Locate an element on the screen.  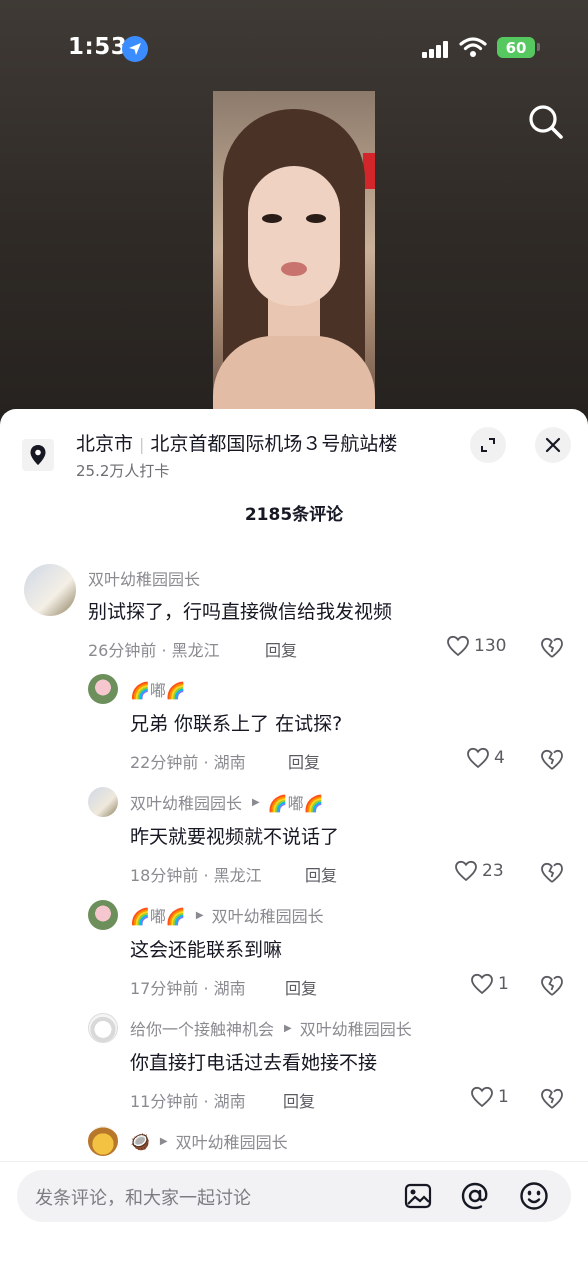
username-text: 双叶幼稚园园长 is located at coordinates (186, 803).